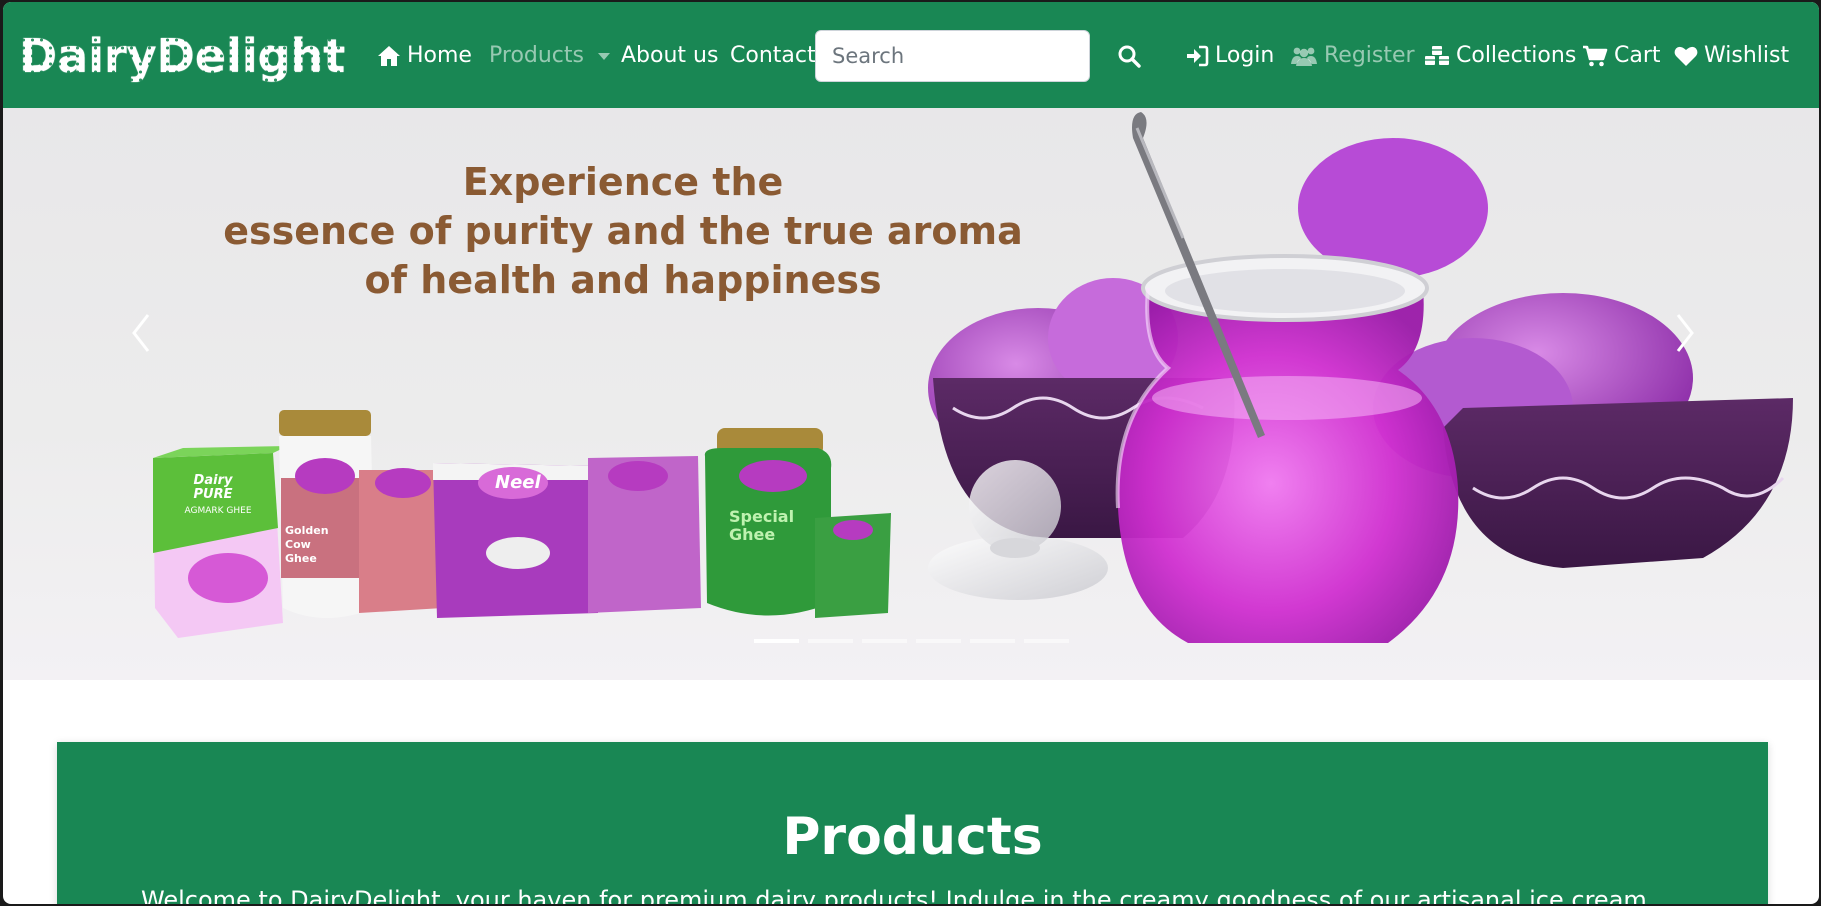 The width and height of the screenshot is (1821, 906). Describe the element at coordinates (952, 56) in the screenshot. I see `search-input` at that location.